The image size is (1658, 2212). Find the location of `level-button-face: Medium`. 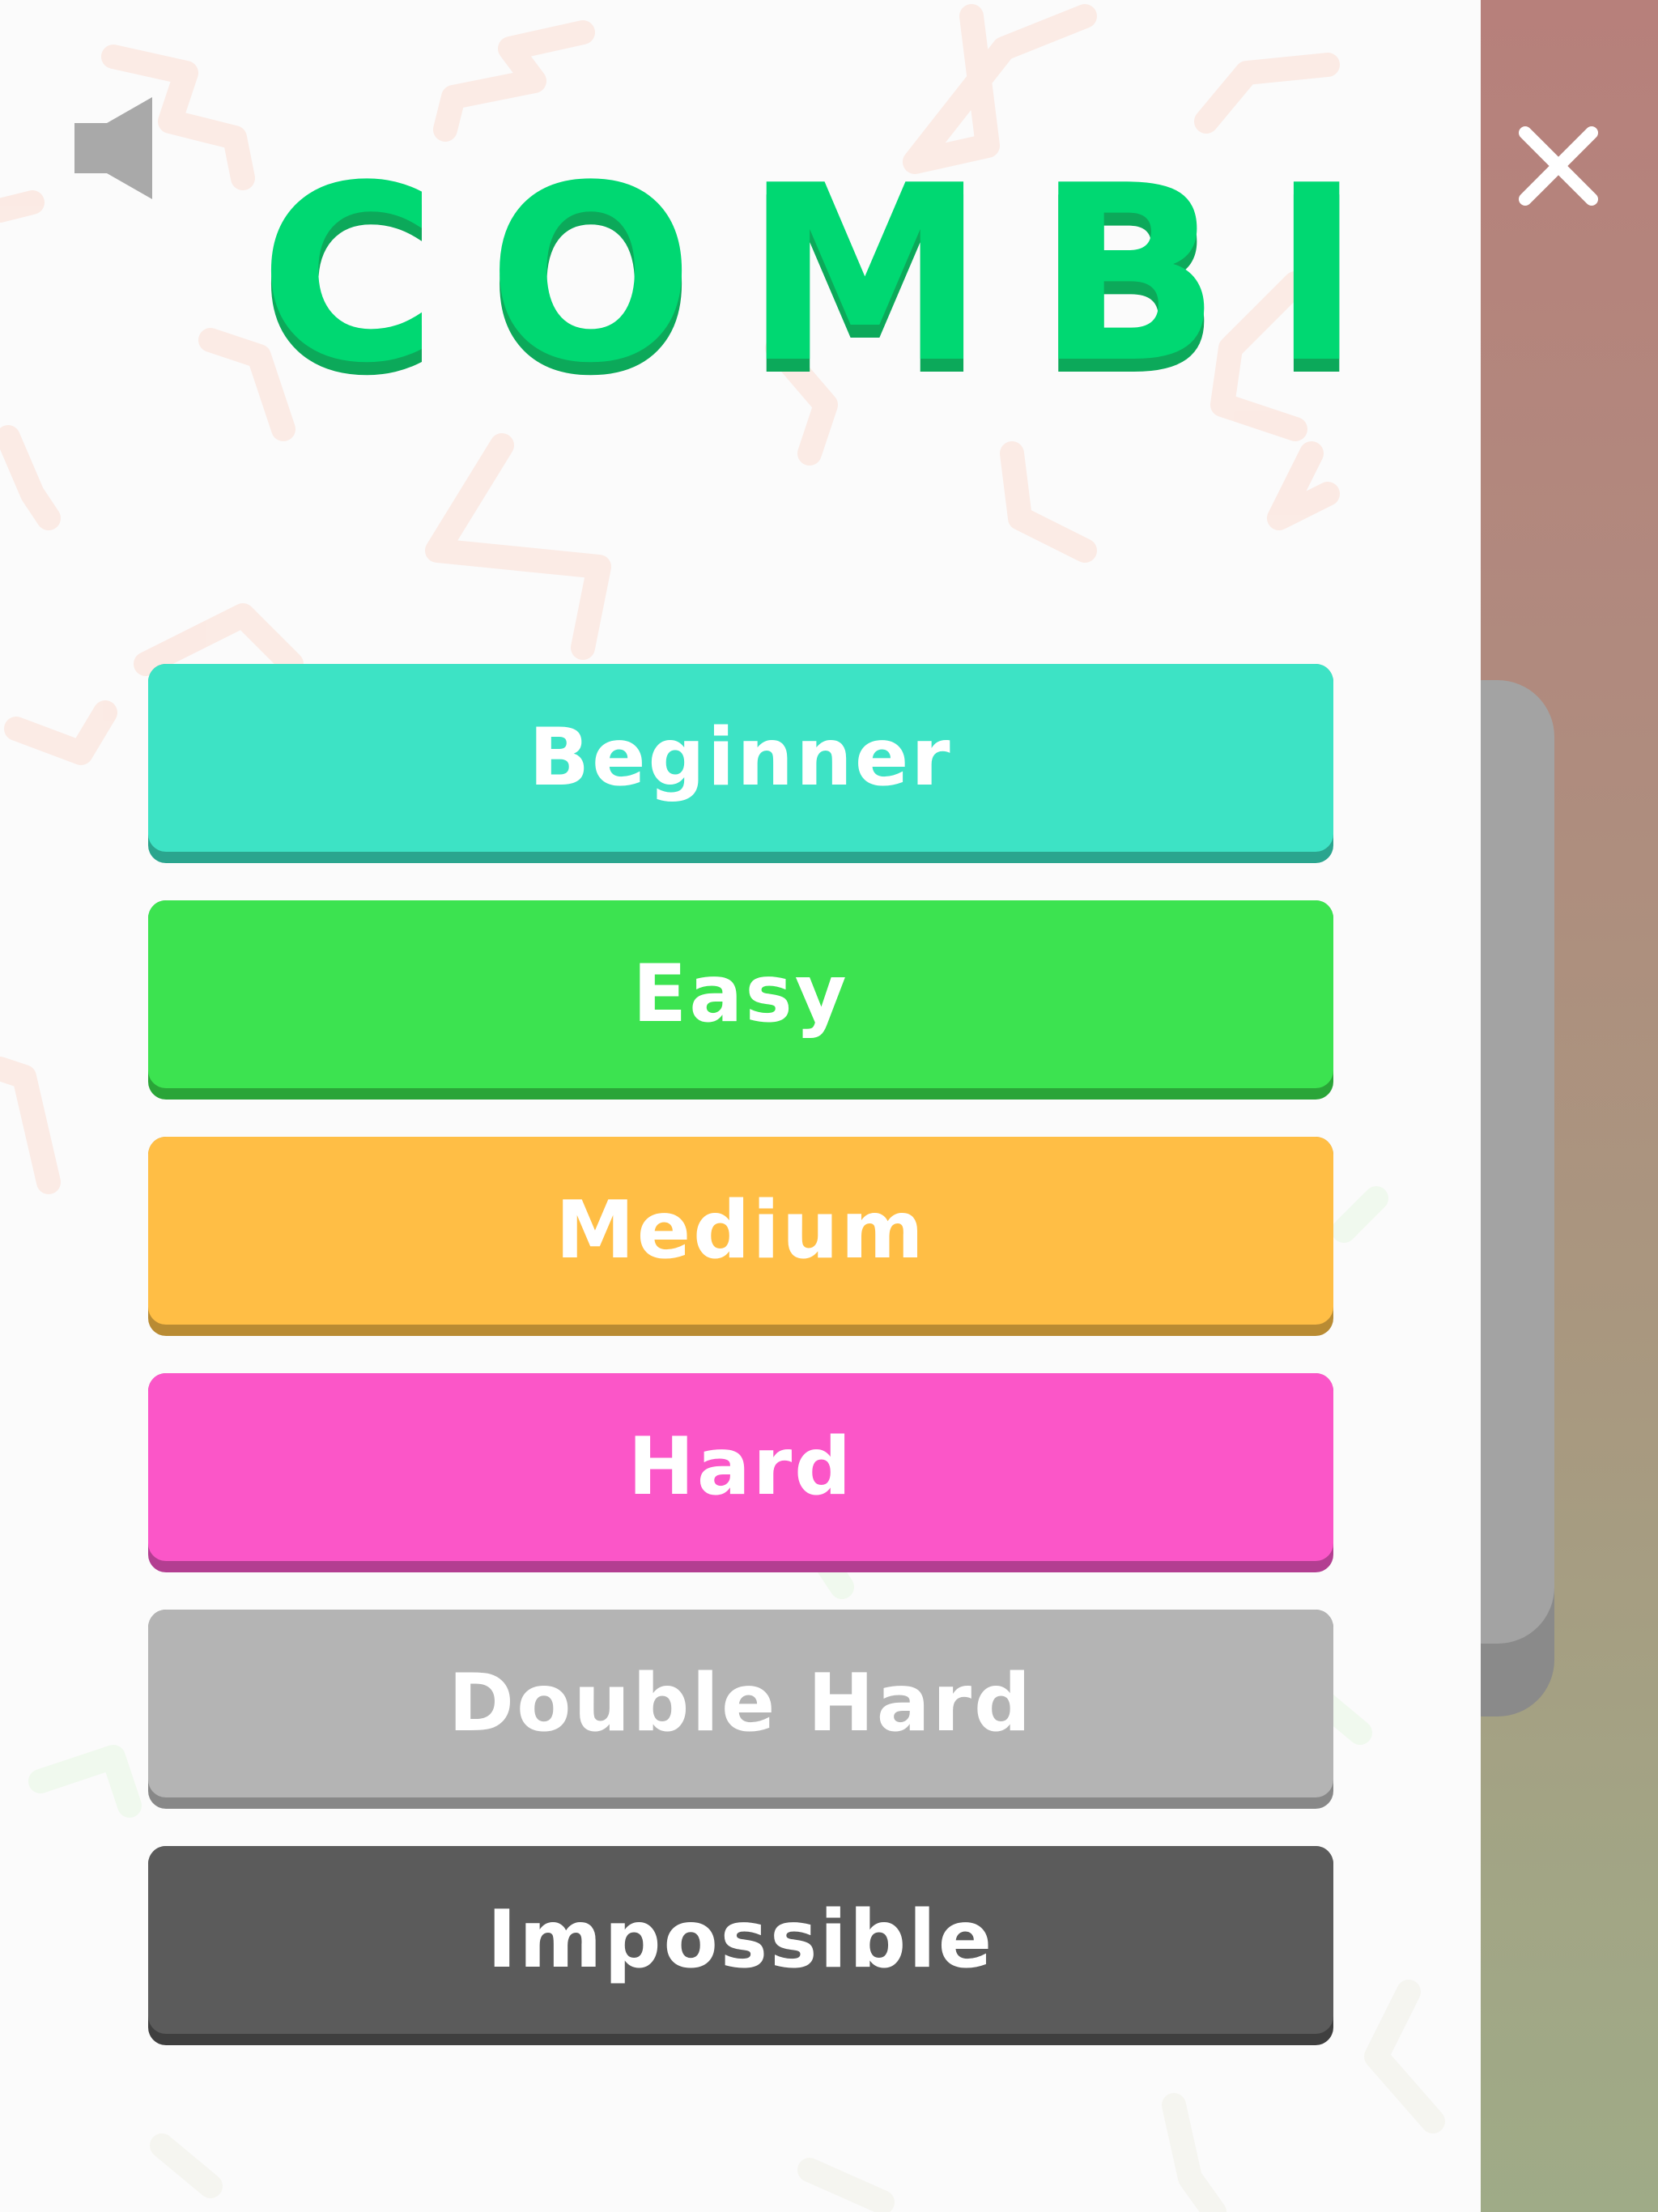

level-button-face: Medium is located at coordinates (740, 1231).